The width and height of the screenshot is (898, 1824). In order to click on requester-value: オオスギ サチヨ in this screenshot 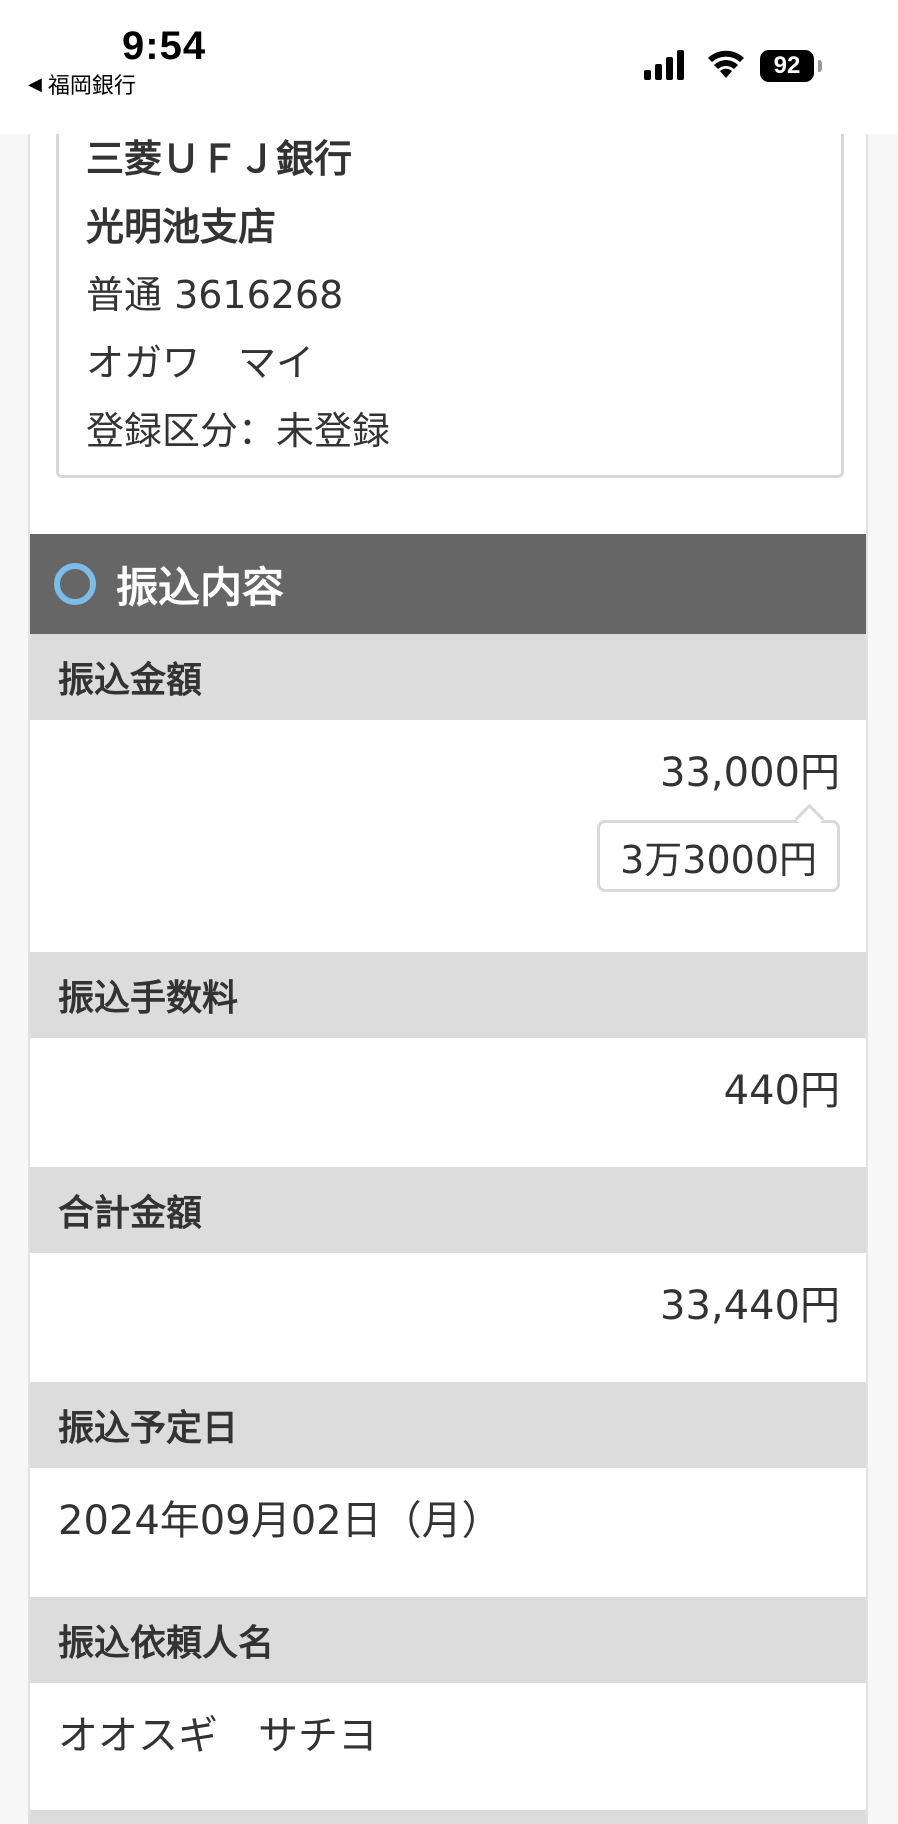, I will do `click(218, 1736)`.